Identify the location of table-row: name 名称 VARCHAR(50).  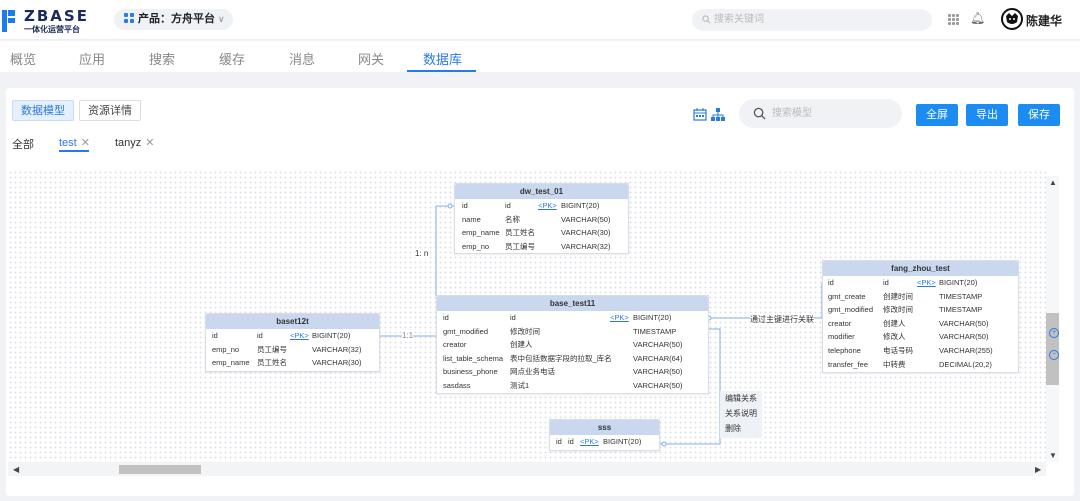
(541, 220).